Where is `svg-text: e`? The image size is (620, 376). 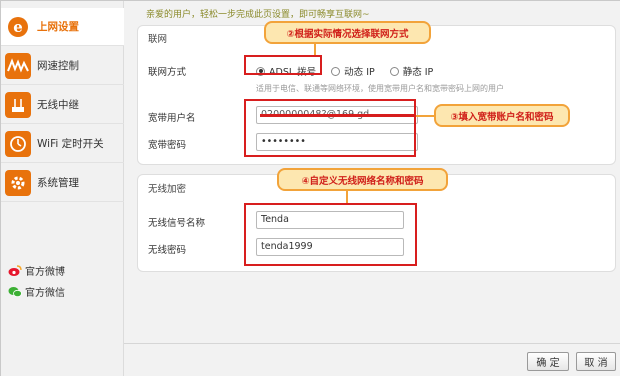
svg-text: e is located at coordinates (18, 27).